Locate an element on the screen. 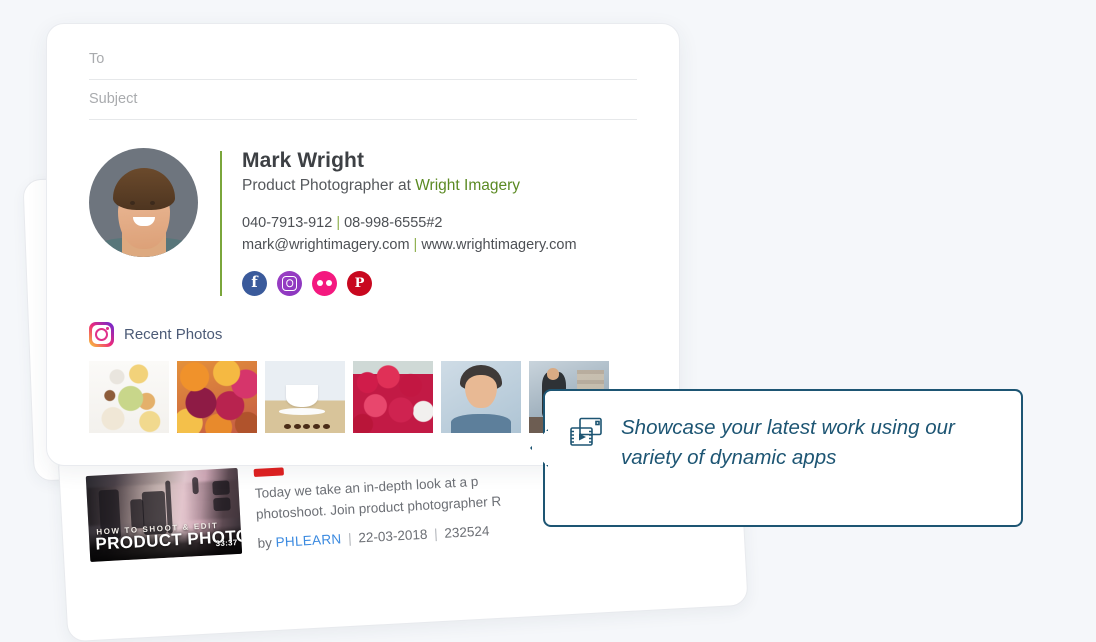 This screenshot has height=642, width=1096. video-view-count: 232524 is located at coordinates (466, 532).